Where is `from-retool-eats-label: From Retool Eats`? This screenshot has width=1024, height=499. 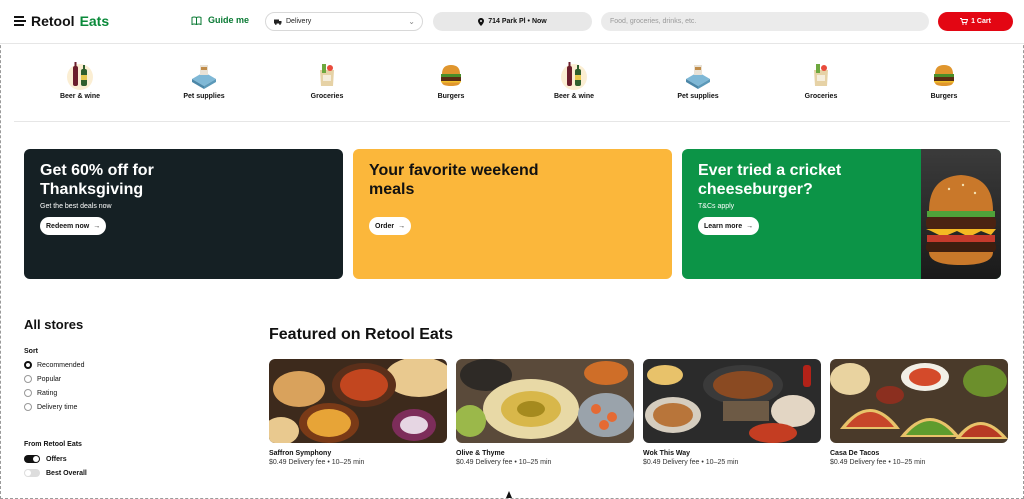
from-retool-eats-label: From Retool Eats is located at coordinates (53, 444).